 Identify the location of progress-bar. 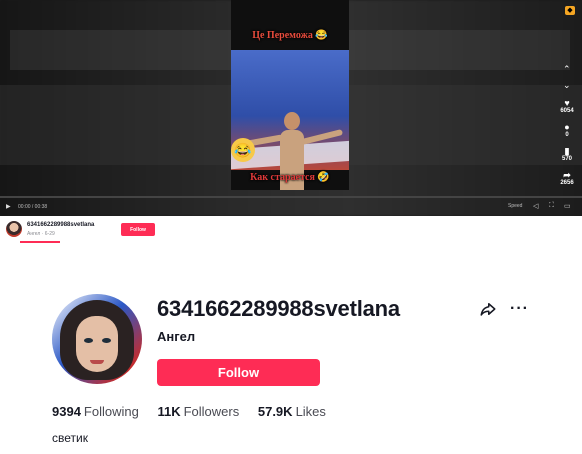
(291, 197).